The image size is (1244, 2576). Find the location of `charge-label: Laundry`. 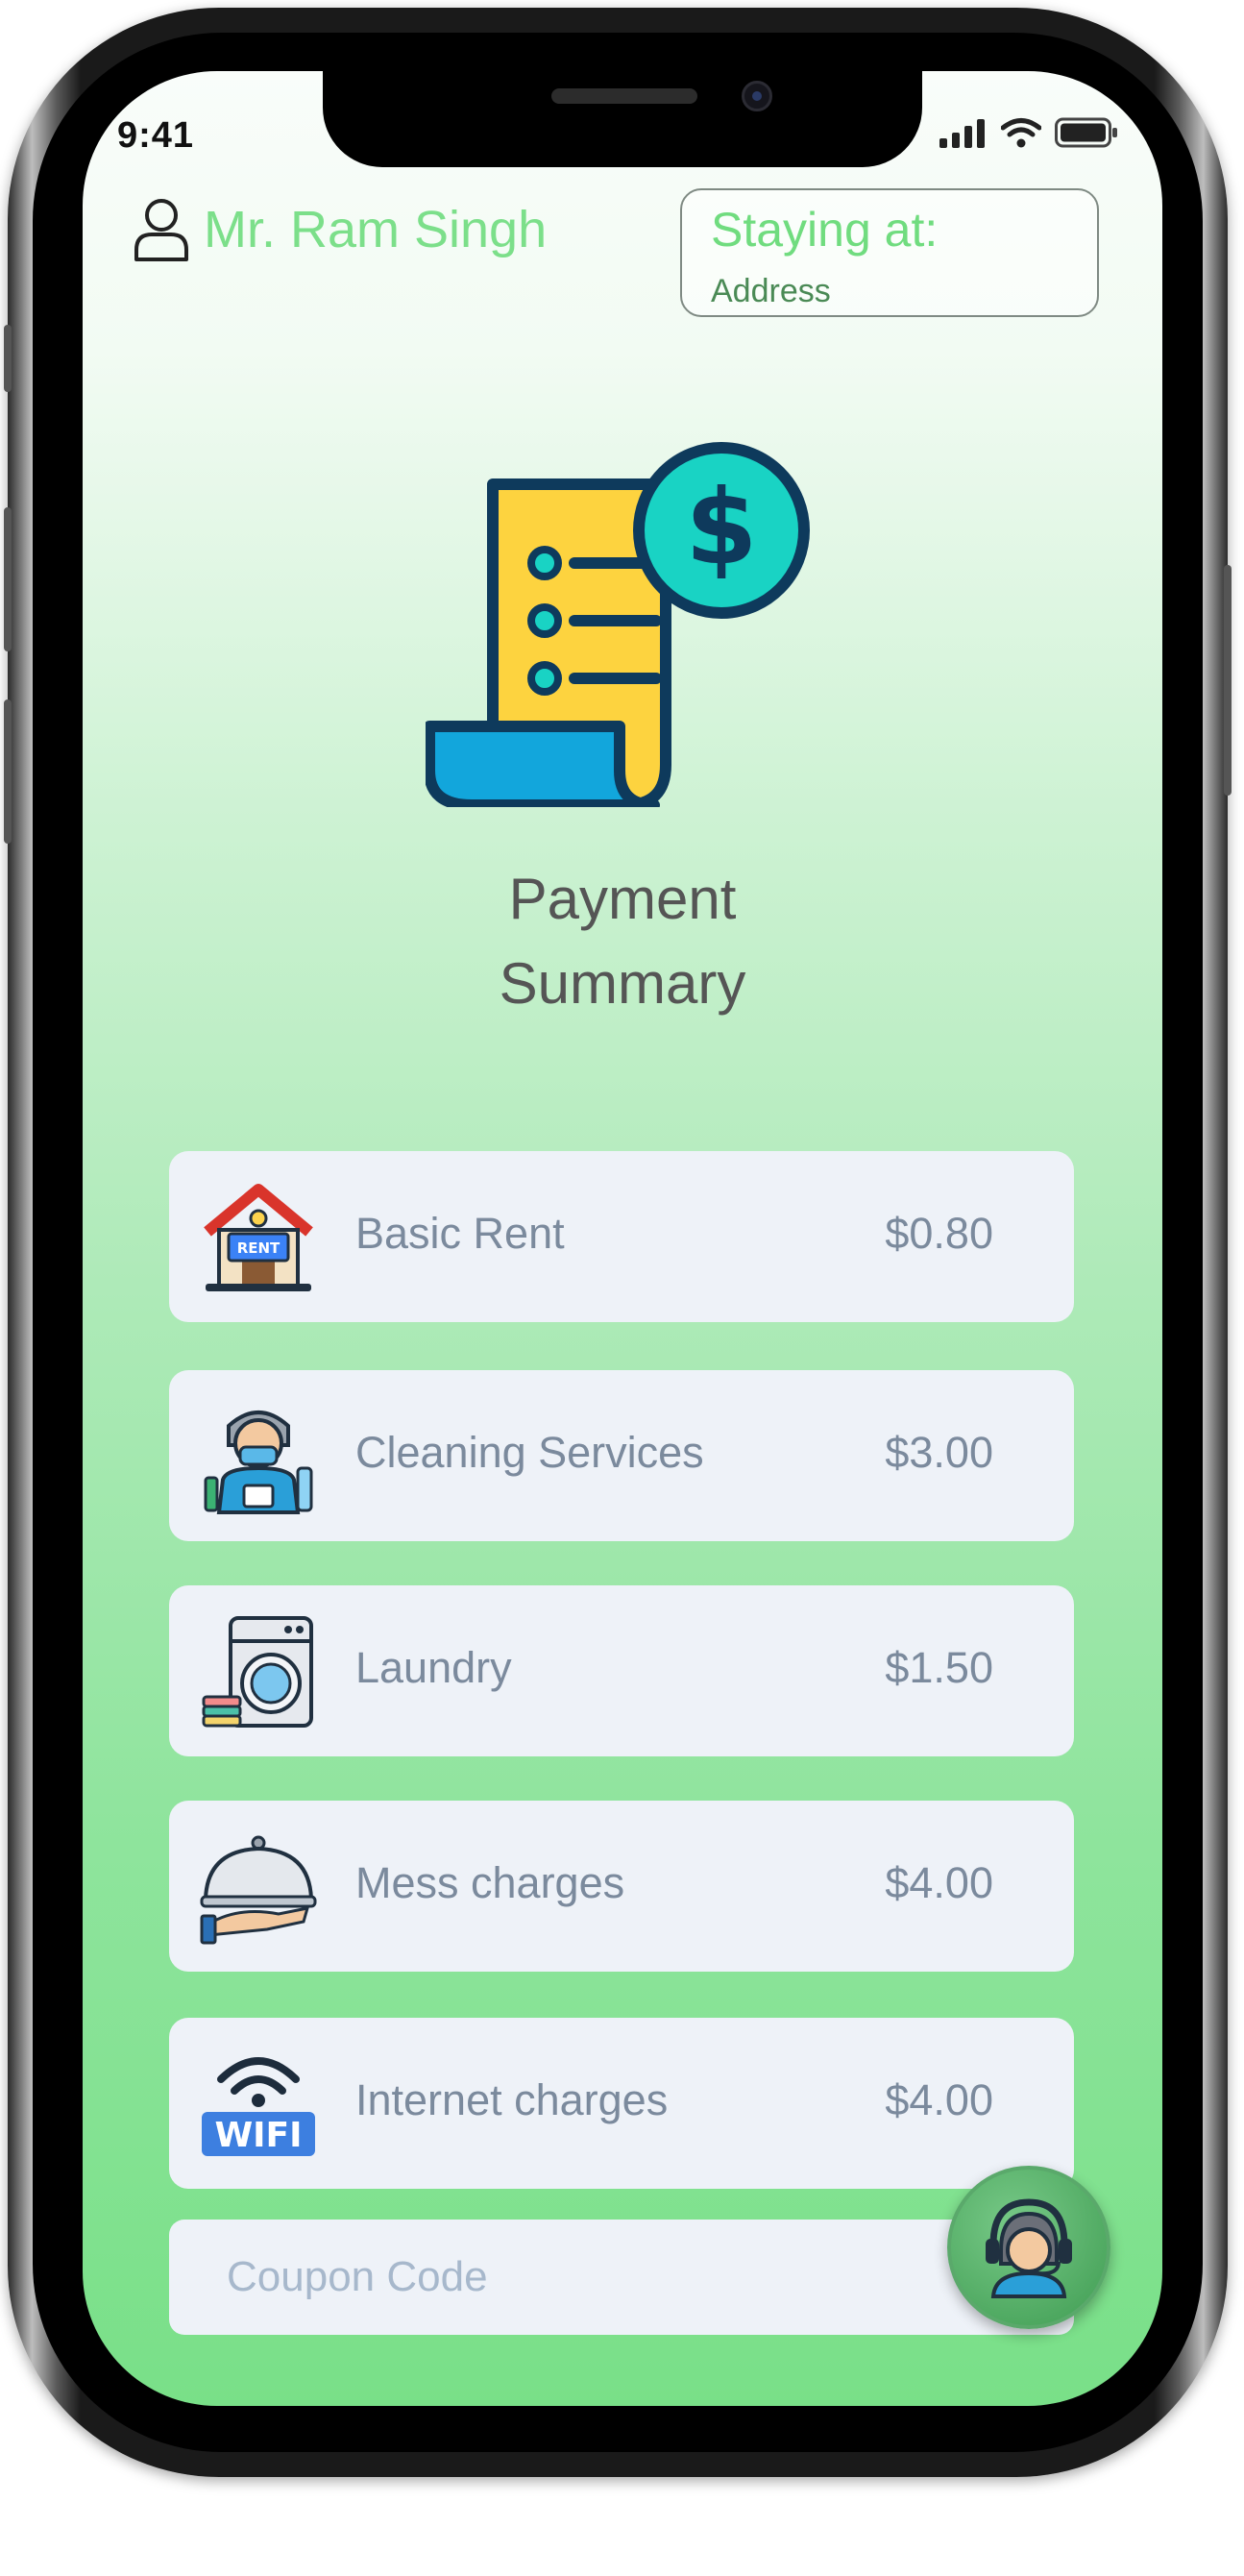

charge-label: Laundry is located at coordinates (434, 1667).